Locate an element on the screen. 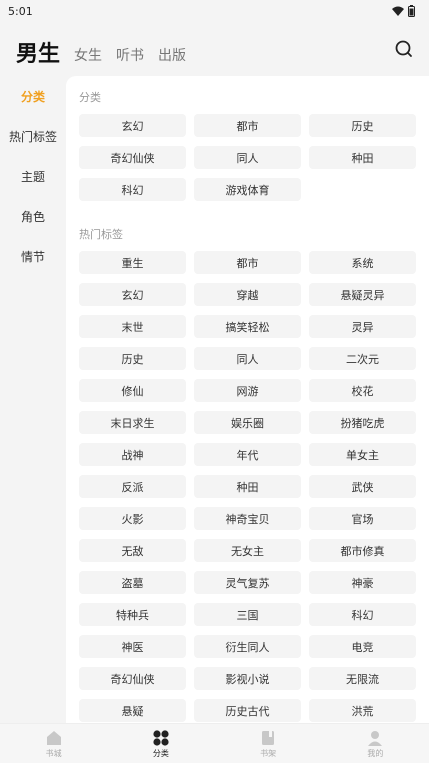  tag-chip: 武侠 is located at coordinates (362, 486).